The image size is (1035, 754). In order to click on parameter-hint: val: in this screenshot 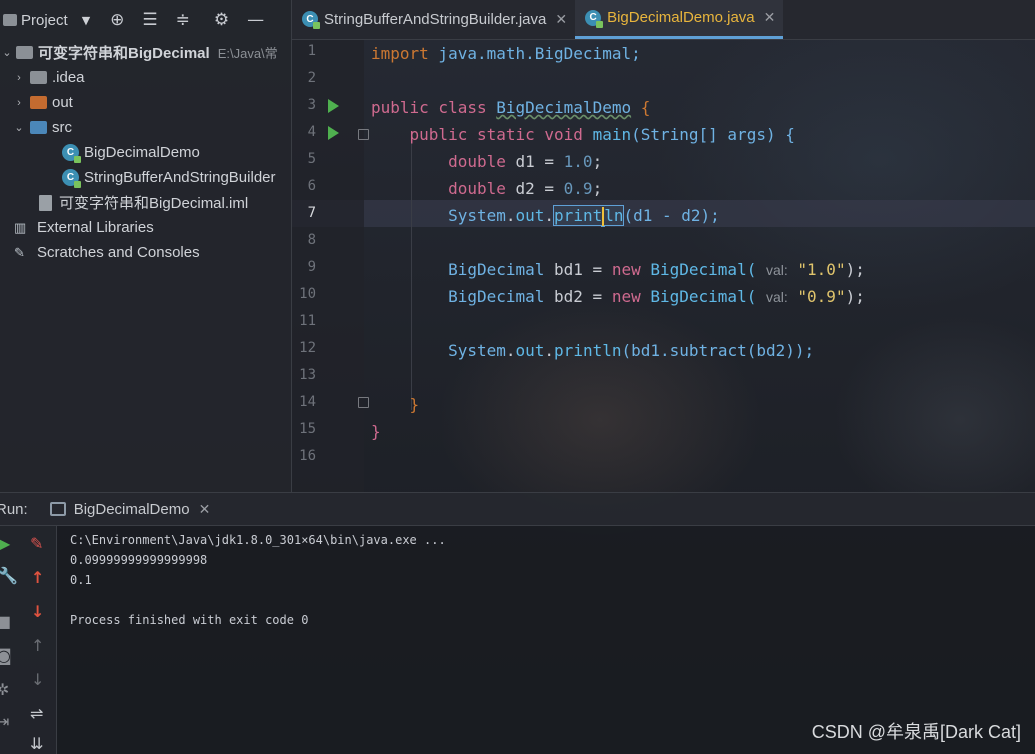, I will do `click(776, 270)`.